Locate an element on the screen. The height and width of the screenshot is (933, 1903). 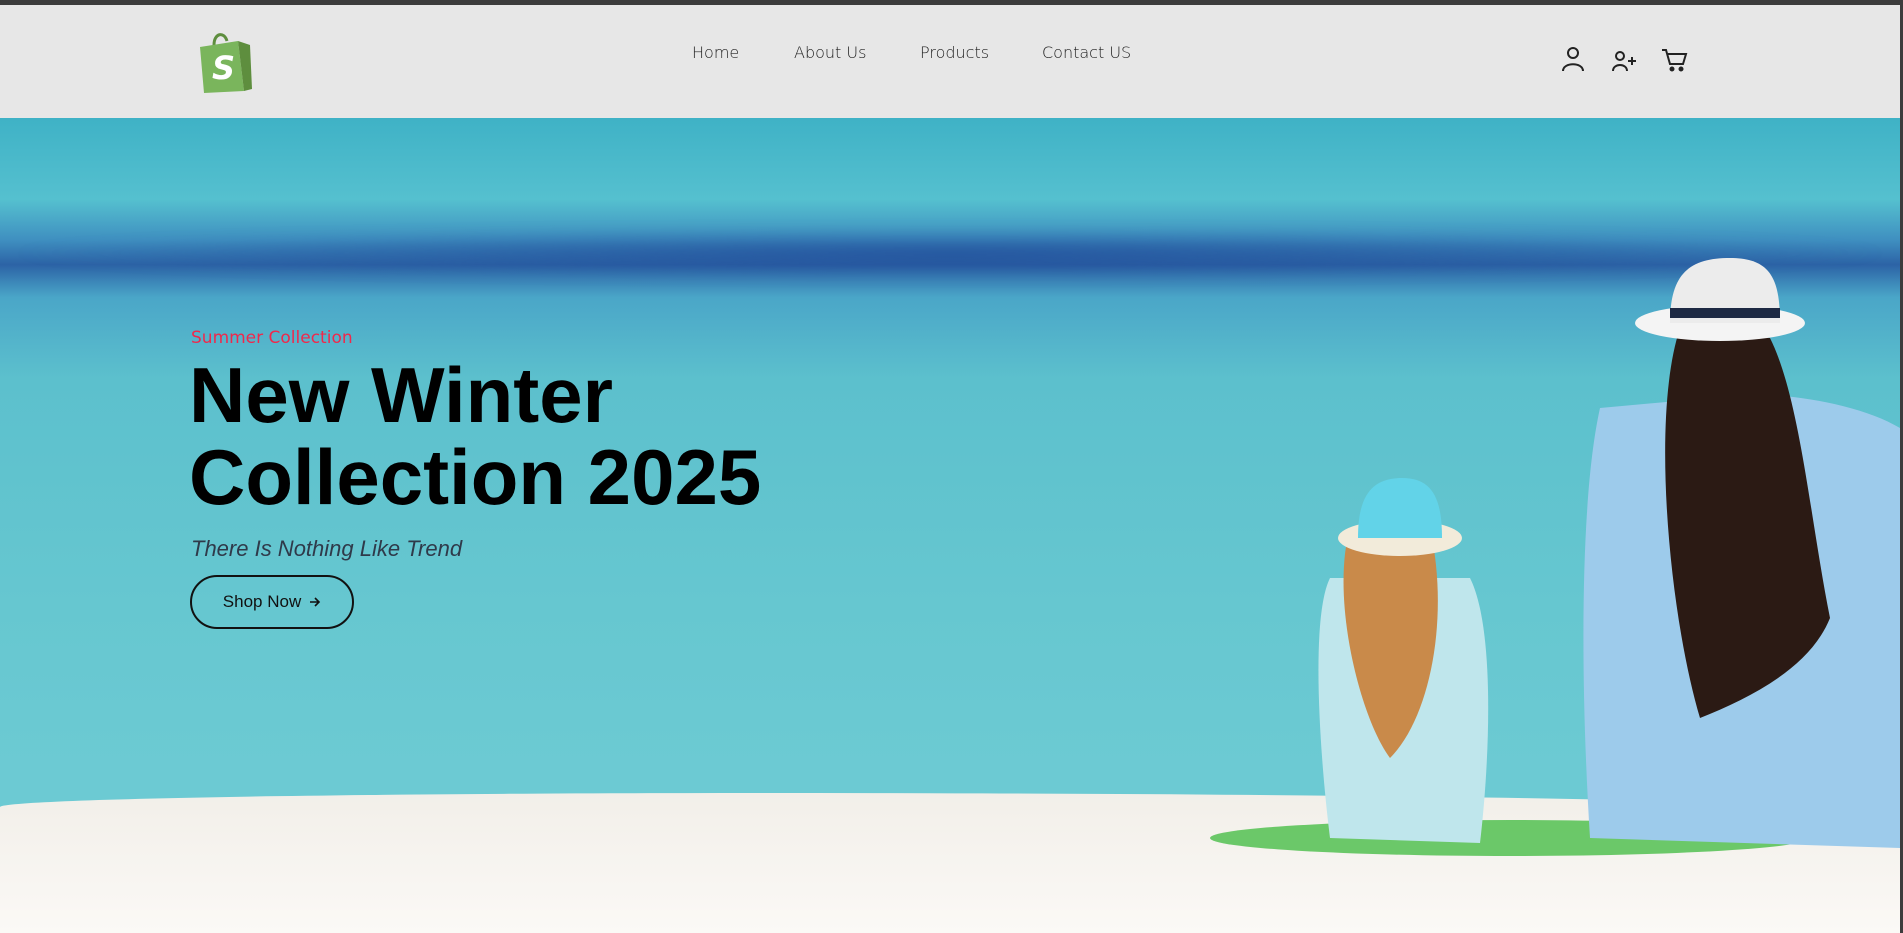
user-plus-icon is located at coordinates (1624, 63).